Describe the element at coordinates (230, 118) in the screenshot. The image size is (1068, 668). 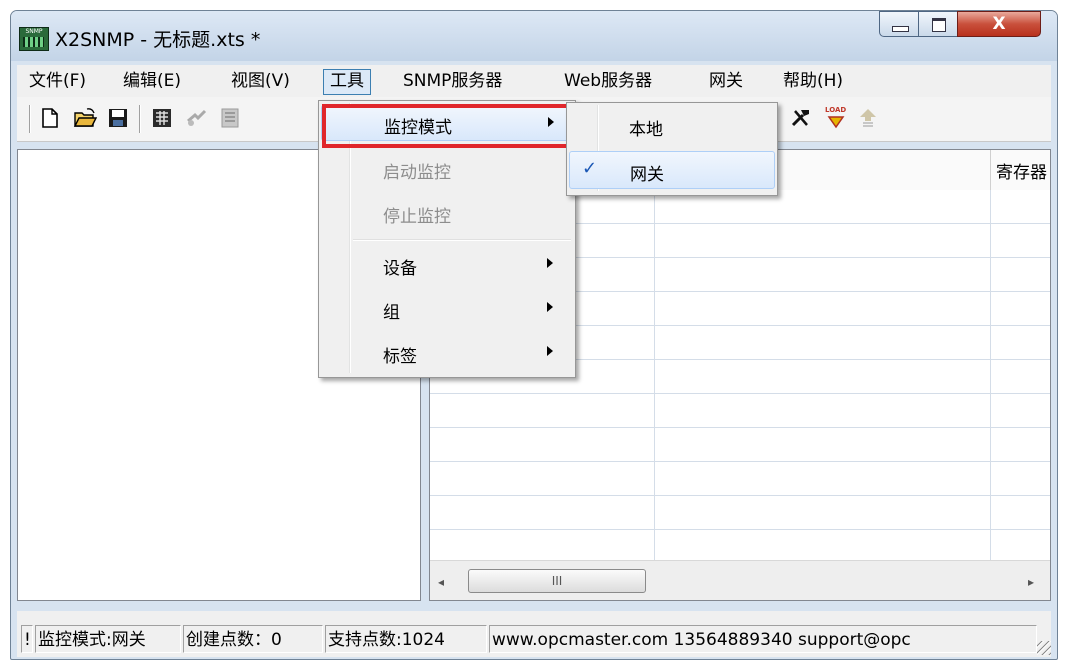
I see `table-icon` at that location.